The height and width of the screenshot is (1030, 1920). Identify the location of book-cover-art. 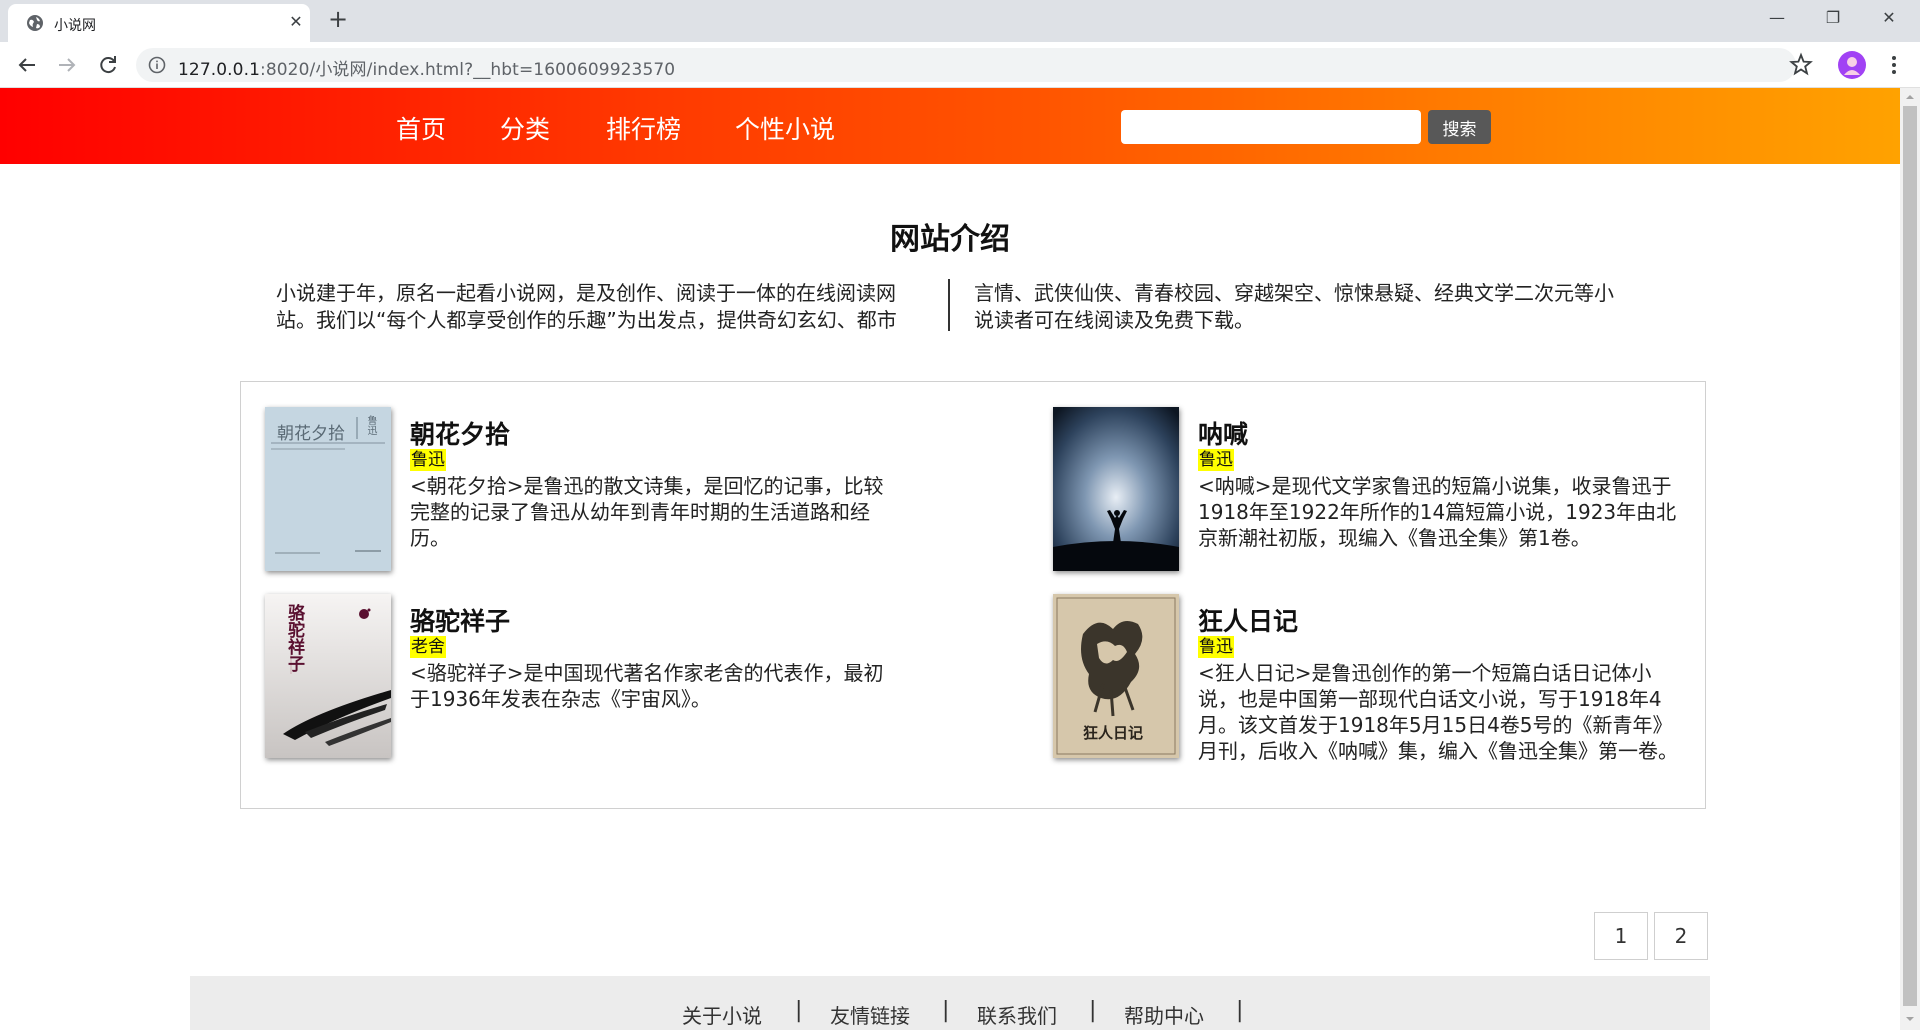
(1116, 489).